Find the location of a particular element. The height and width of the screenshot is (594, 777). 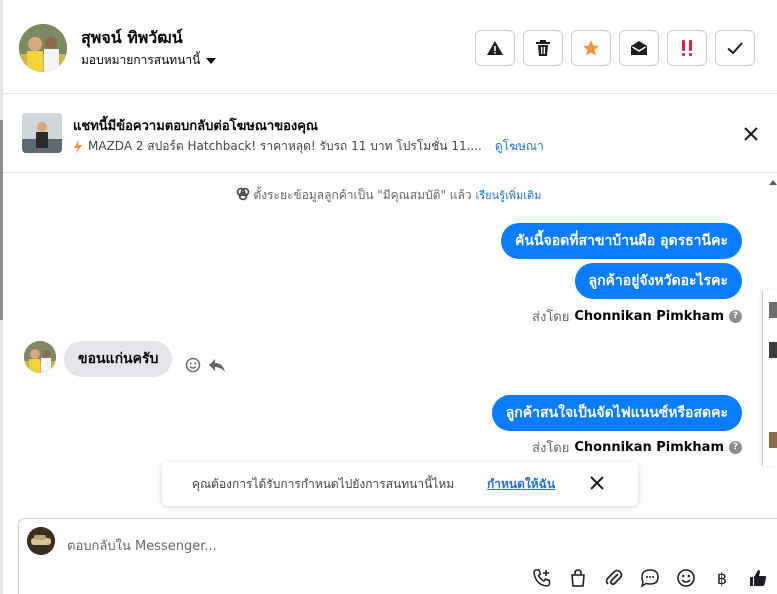

emoji-button is located at coordinates (686, 578).